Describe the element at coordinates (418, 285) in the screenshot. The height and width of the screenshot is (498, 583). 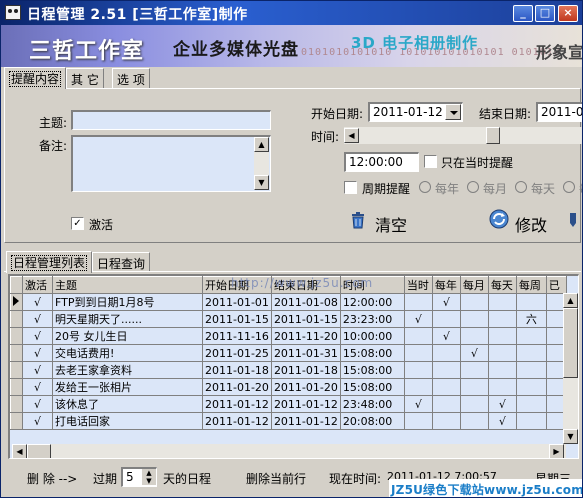
I see `column-header-current: 当时` at that location.